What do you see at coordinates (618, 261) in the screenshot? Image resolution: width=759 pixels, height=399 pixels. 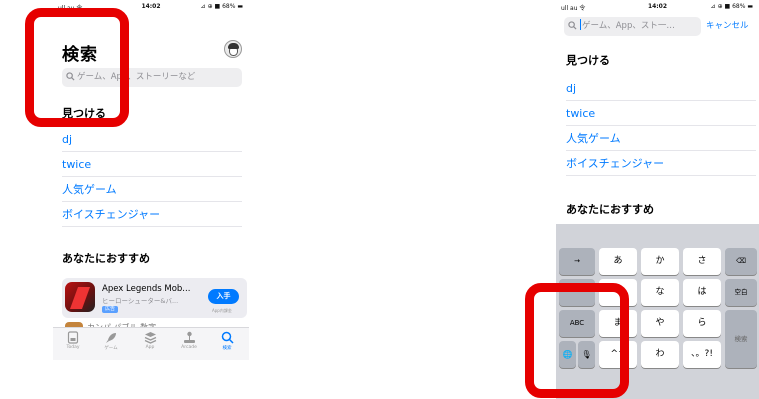 I see `kana-key-a: あ` at bounding box center [618, 261].